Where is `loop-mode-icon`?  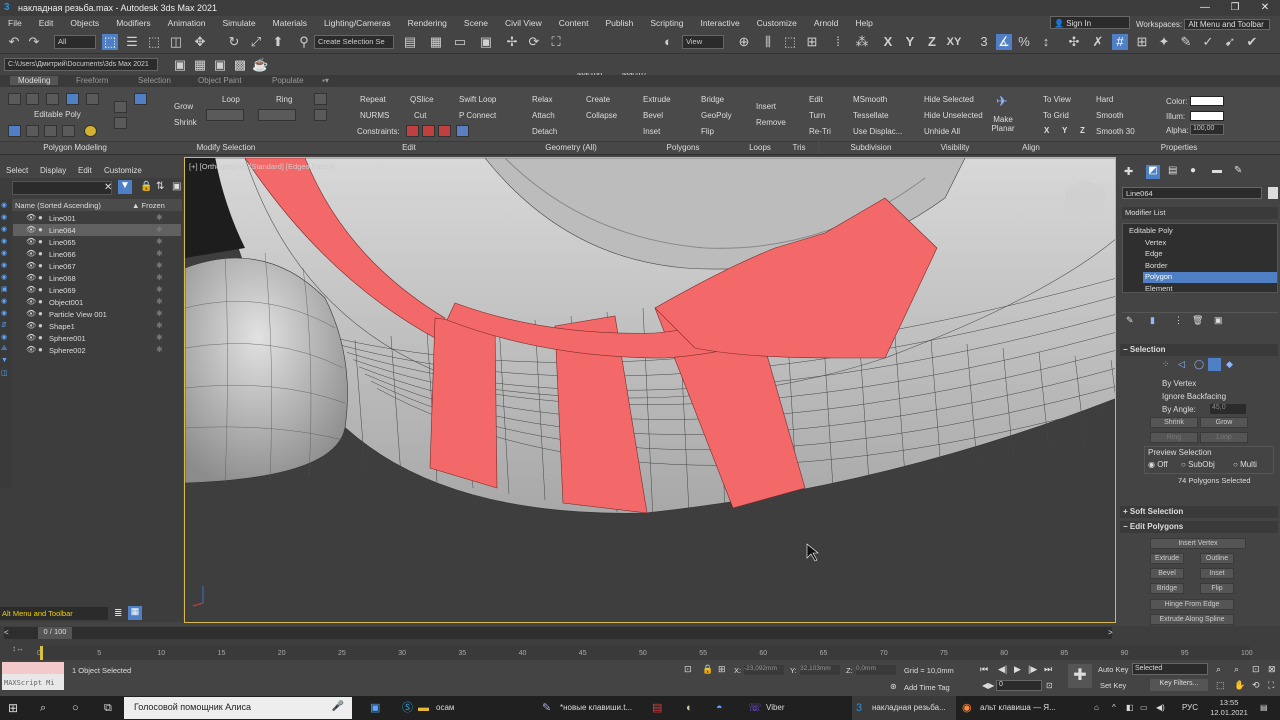
loop-mode-icon is located at coordinates (225, 115).